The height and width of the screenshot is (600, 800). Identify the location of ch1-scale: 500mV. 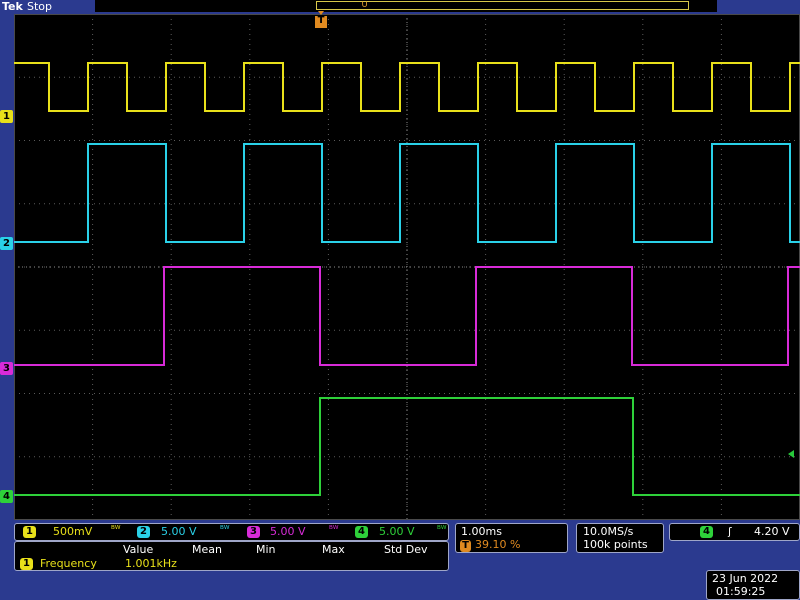
(72, 531).